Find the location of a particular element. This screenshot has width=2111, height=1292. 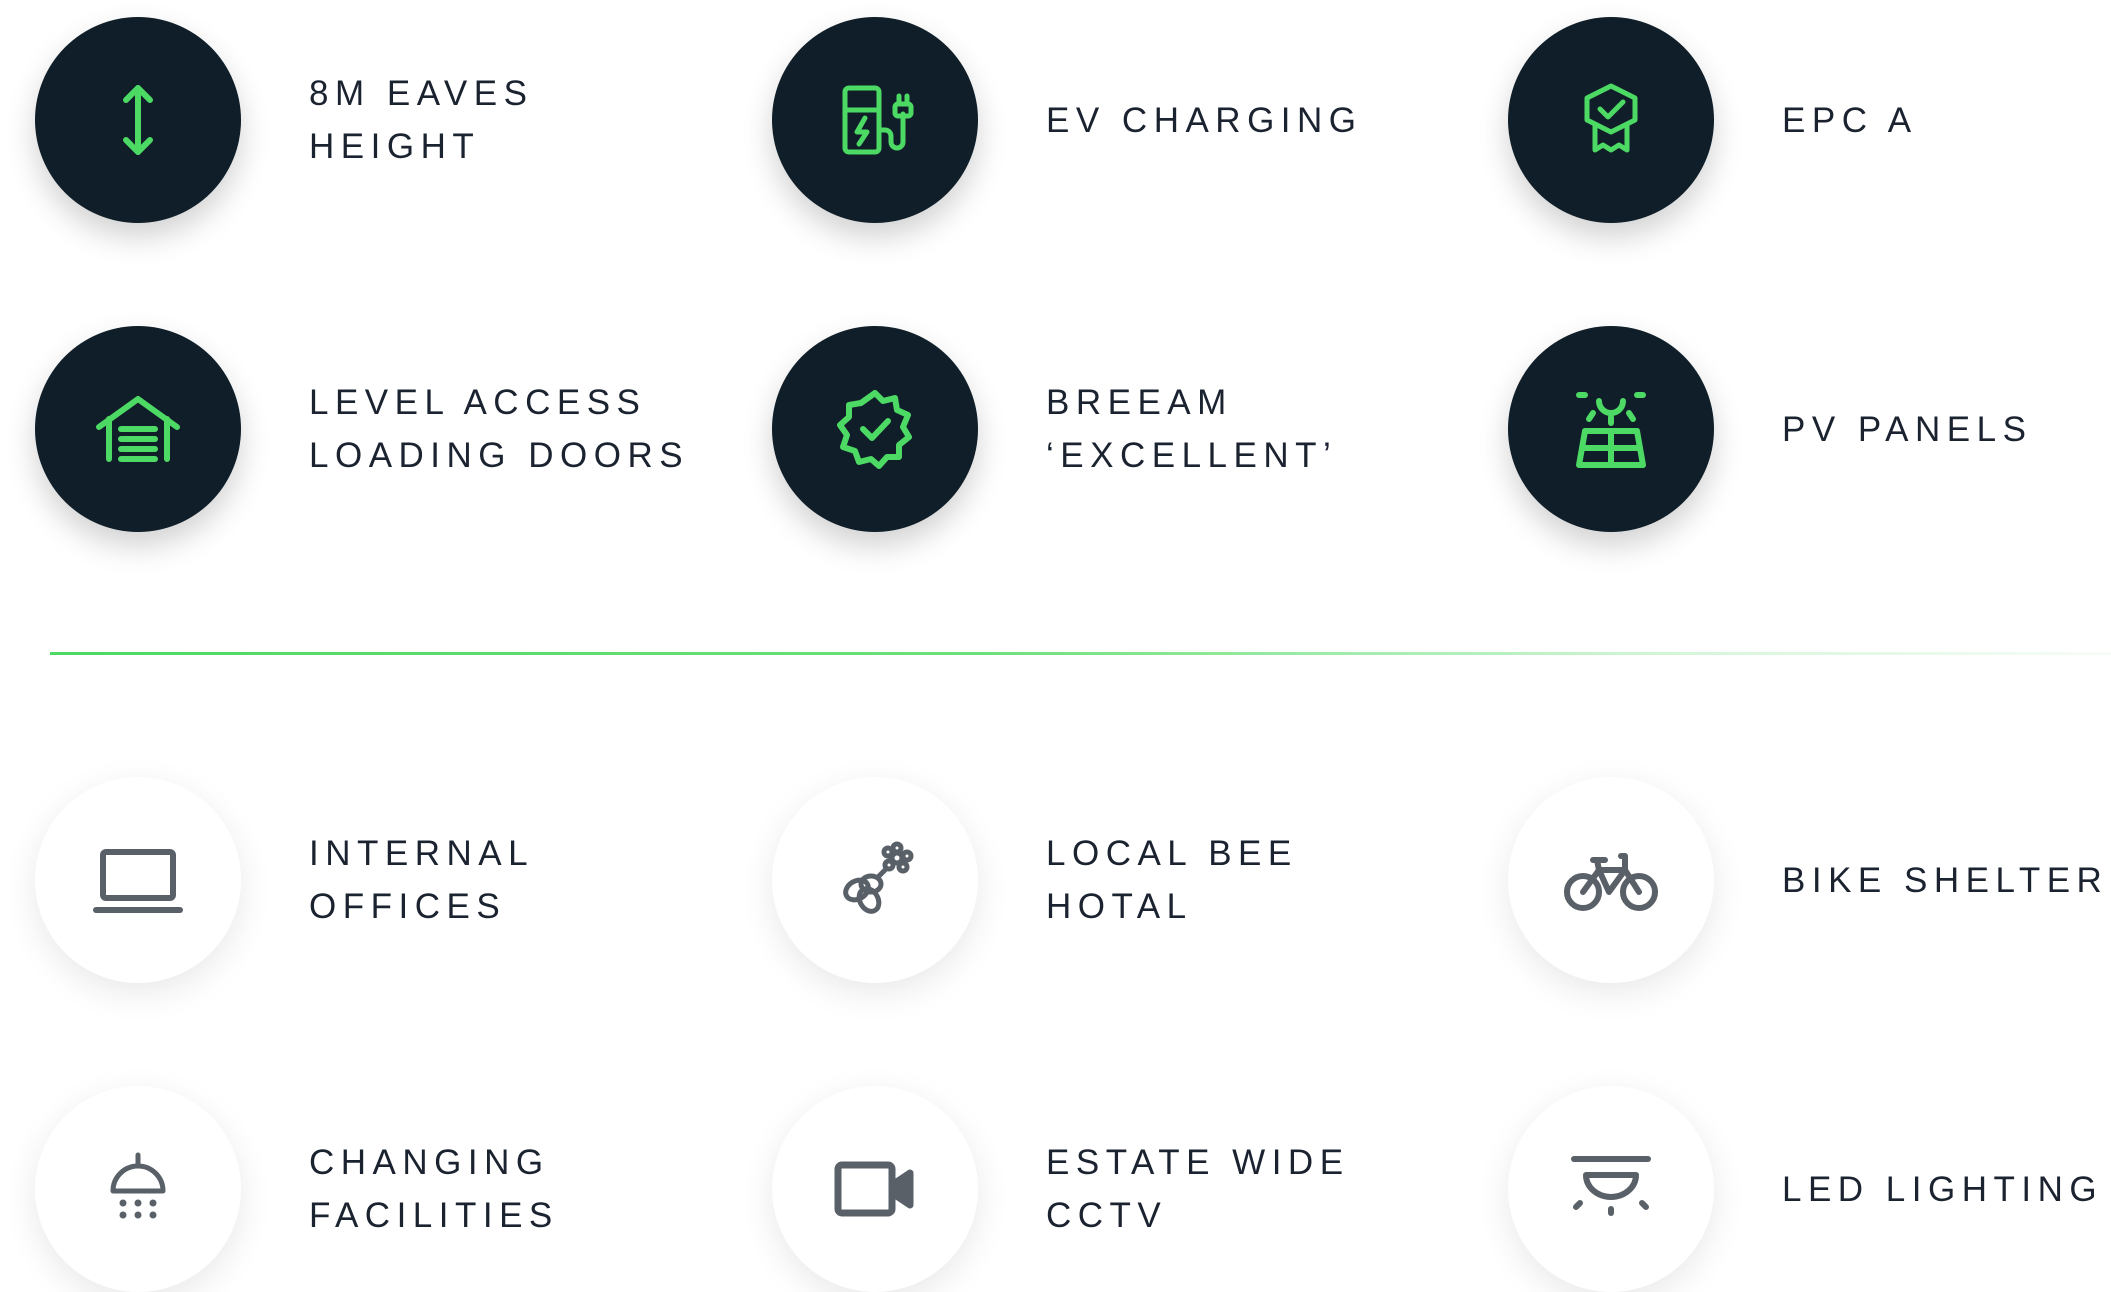

feature-label: INTERNAL OFFICES is located at coordinates (421, 880).